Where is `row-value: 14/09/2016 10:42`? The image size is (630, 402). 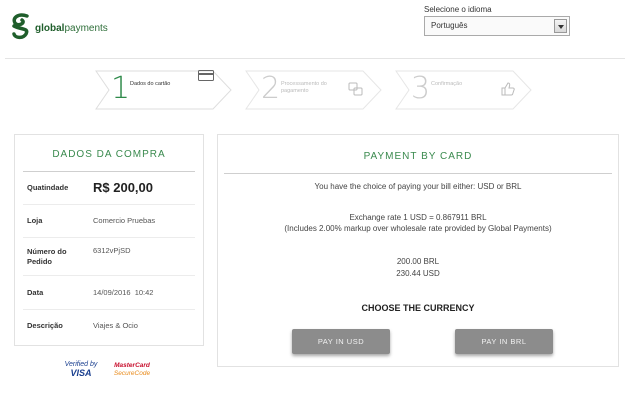 row-value: 14/09/2016 10:42 is located at coordinates (123, 292).